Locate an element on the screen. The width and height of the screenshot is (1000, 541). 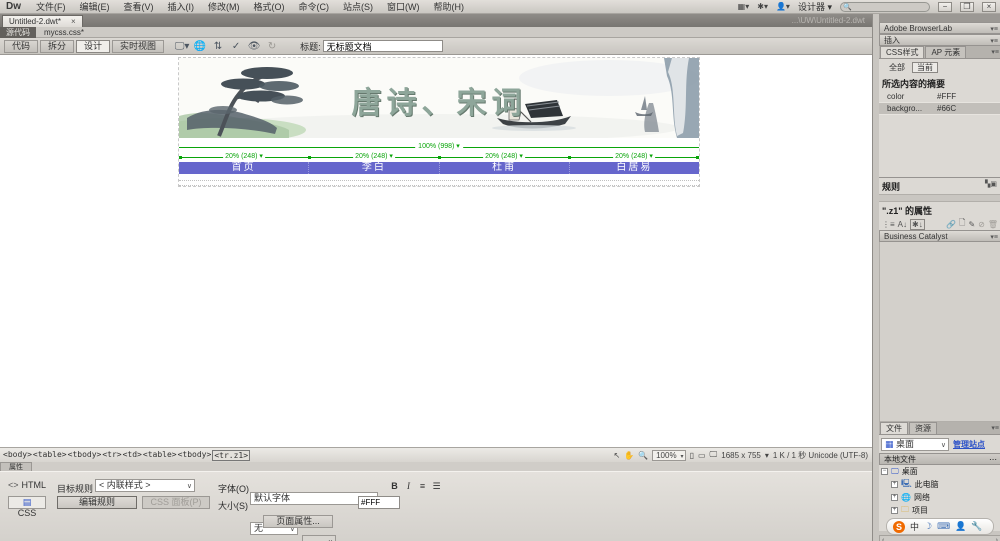
extend-icon: ✱▾ is located at coordinates (762, 6).